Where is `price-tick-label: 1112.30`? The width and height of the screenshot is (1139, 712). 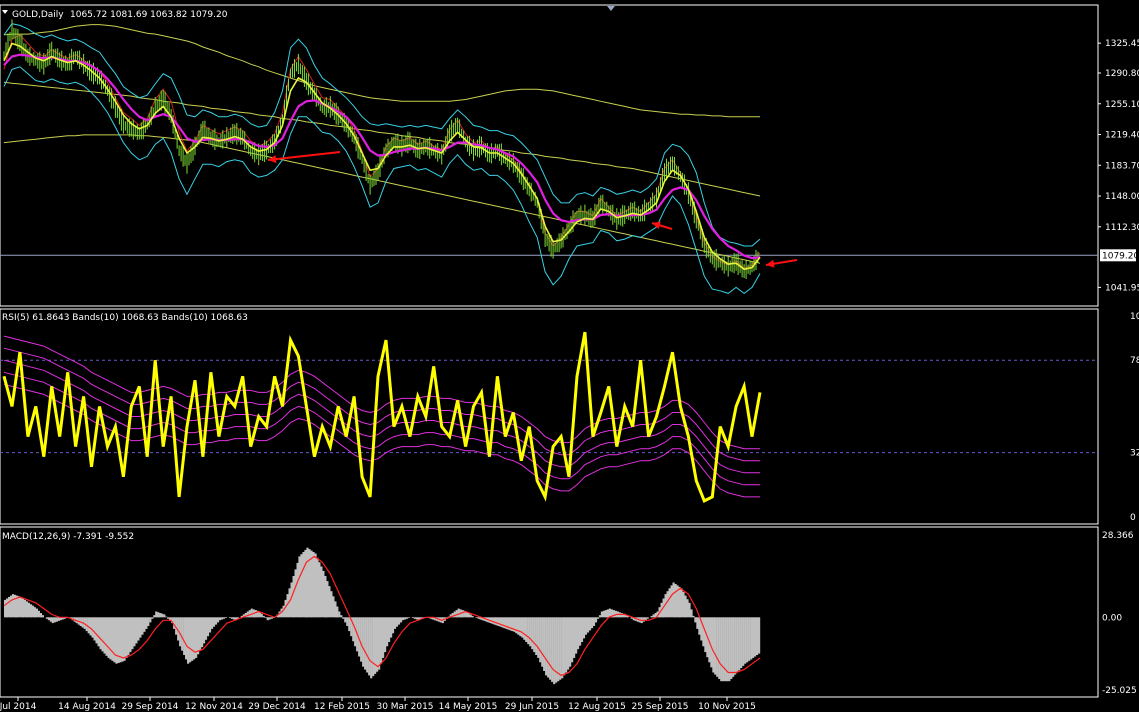
price-tick-label: 1112.30 is located at coordinates (1122, 228).